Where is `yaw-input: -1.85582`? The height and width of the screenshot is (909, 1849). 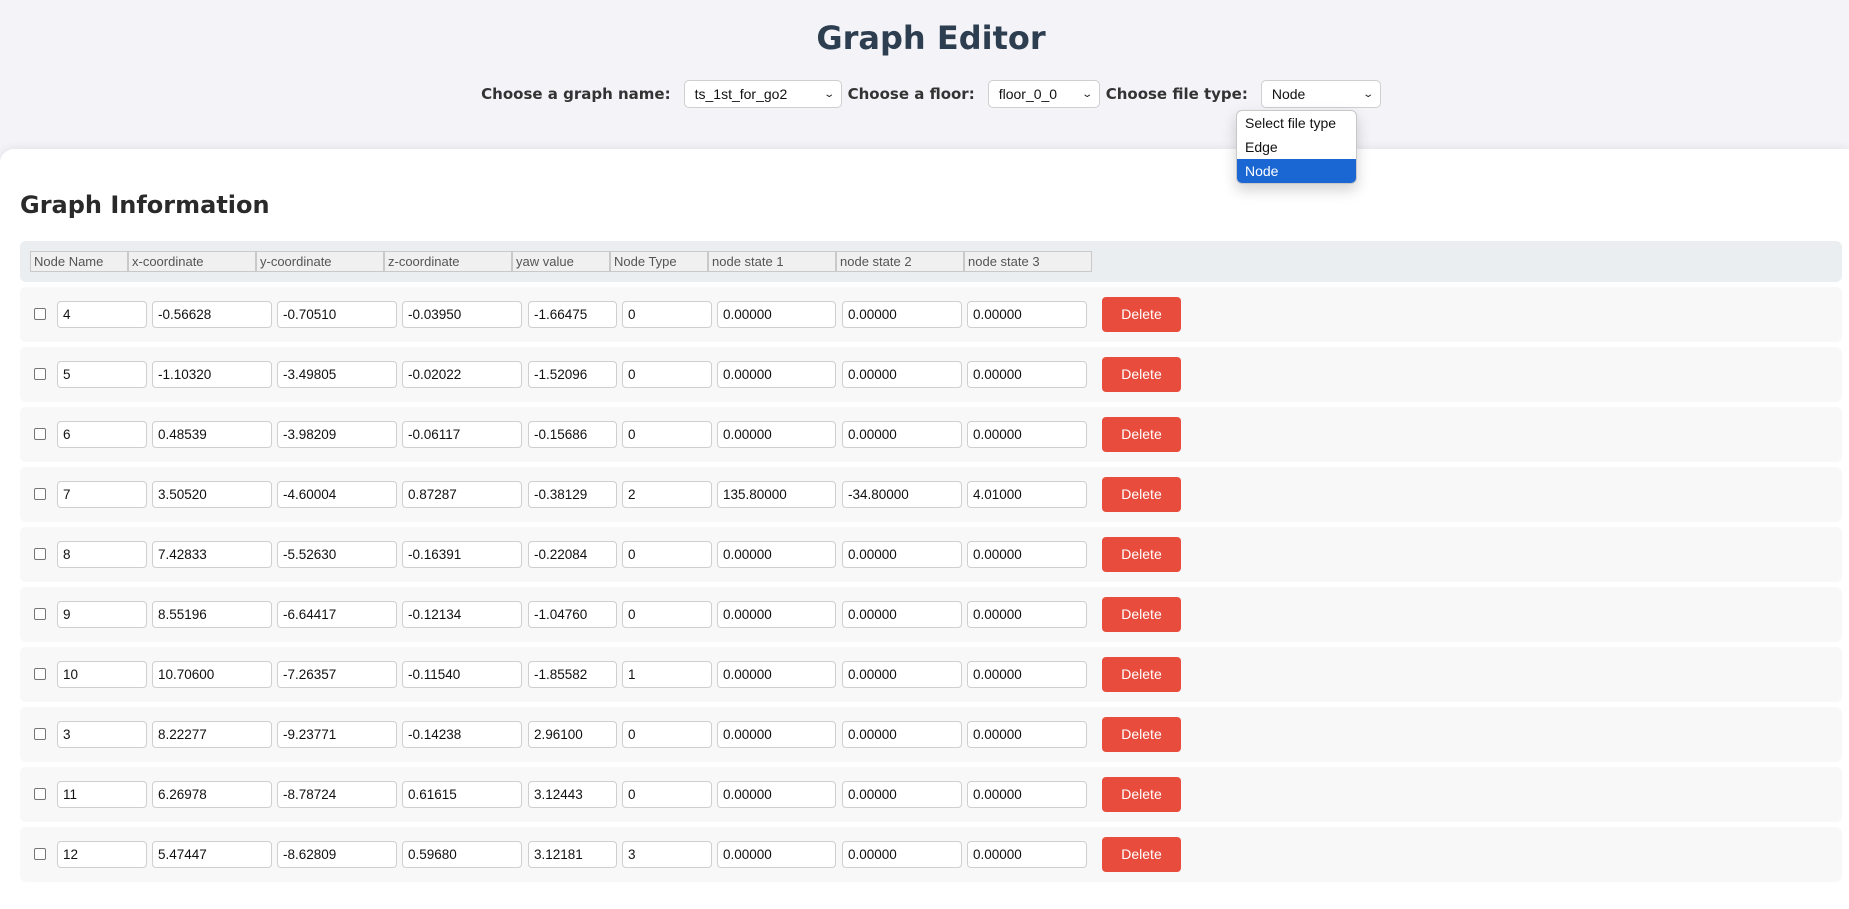 yaw-input: -1.85582 is located at coordinates (572, 674).